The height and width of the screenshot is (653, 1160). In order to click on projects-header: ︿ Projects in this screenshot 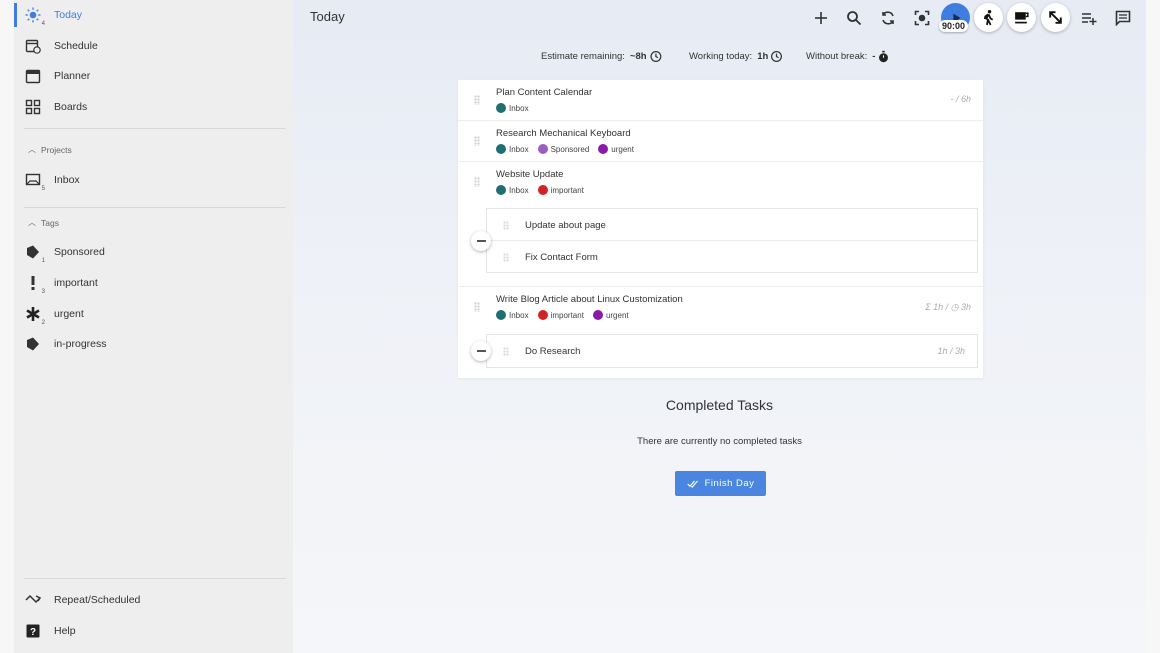, I will do `click(50, 149)`.